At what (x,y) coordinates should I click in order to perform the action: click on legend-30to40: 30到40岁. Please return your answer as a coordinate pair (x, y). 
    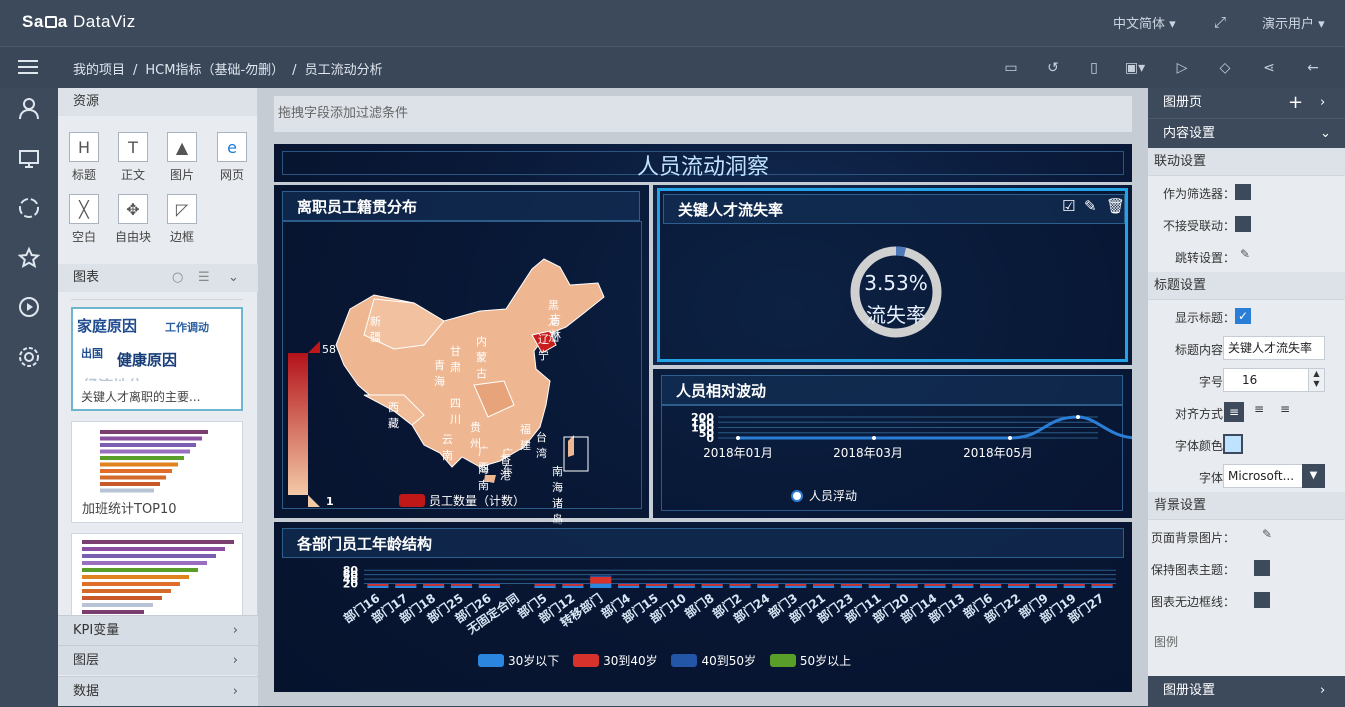
    Looking at the image, I should click on (615, 661).